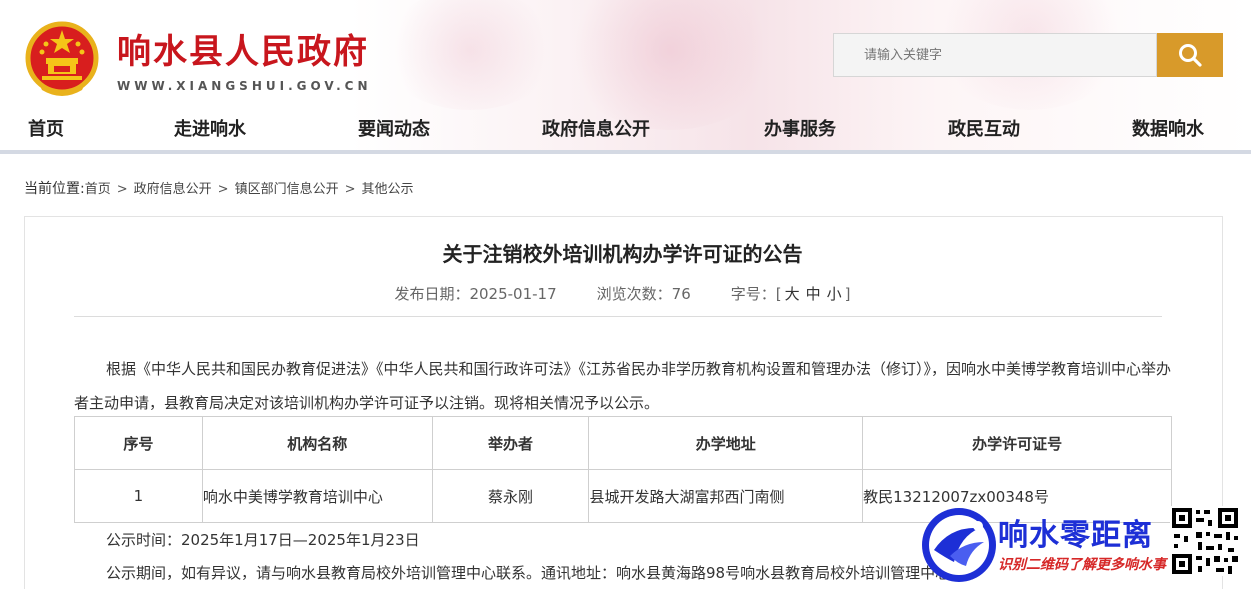  What do you see at coordinates (263, 540) in the screenshot?
I see `notice-period: 公示时间：2025年1月17日—2025年1月23日` at bounding box center [263, 540].